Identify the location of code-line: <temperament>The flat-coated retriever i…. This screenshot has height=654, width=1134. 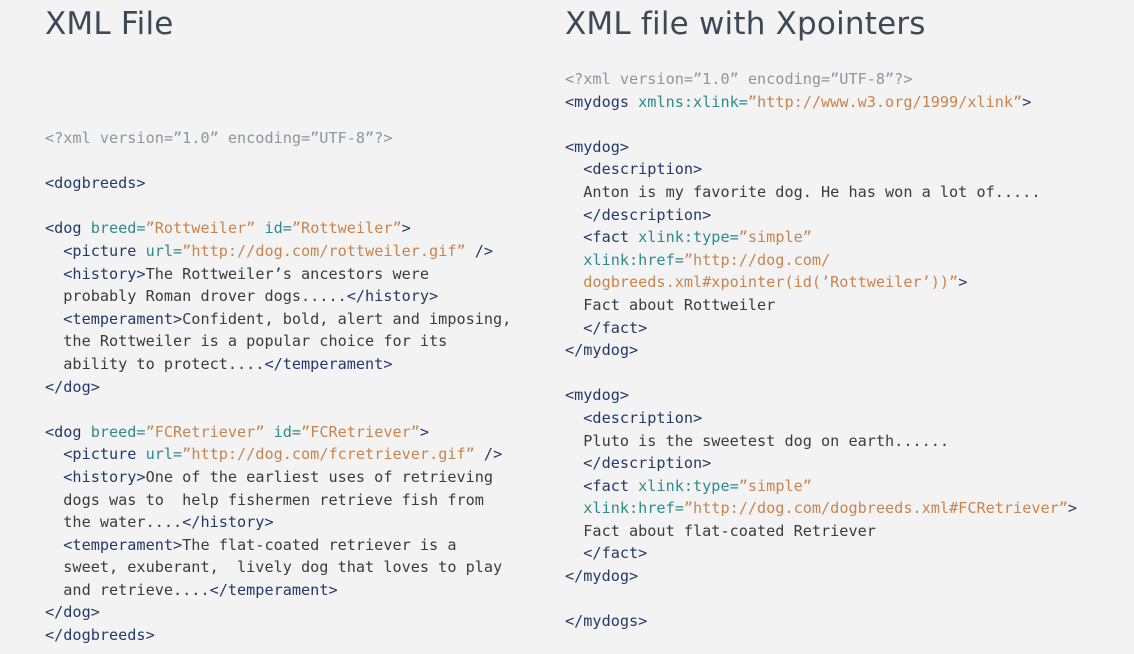
(278, 545).